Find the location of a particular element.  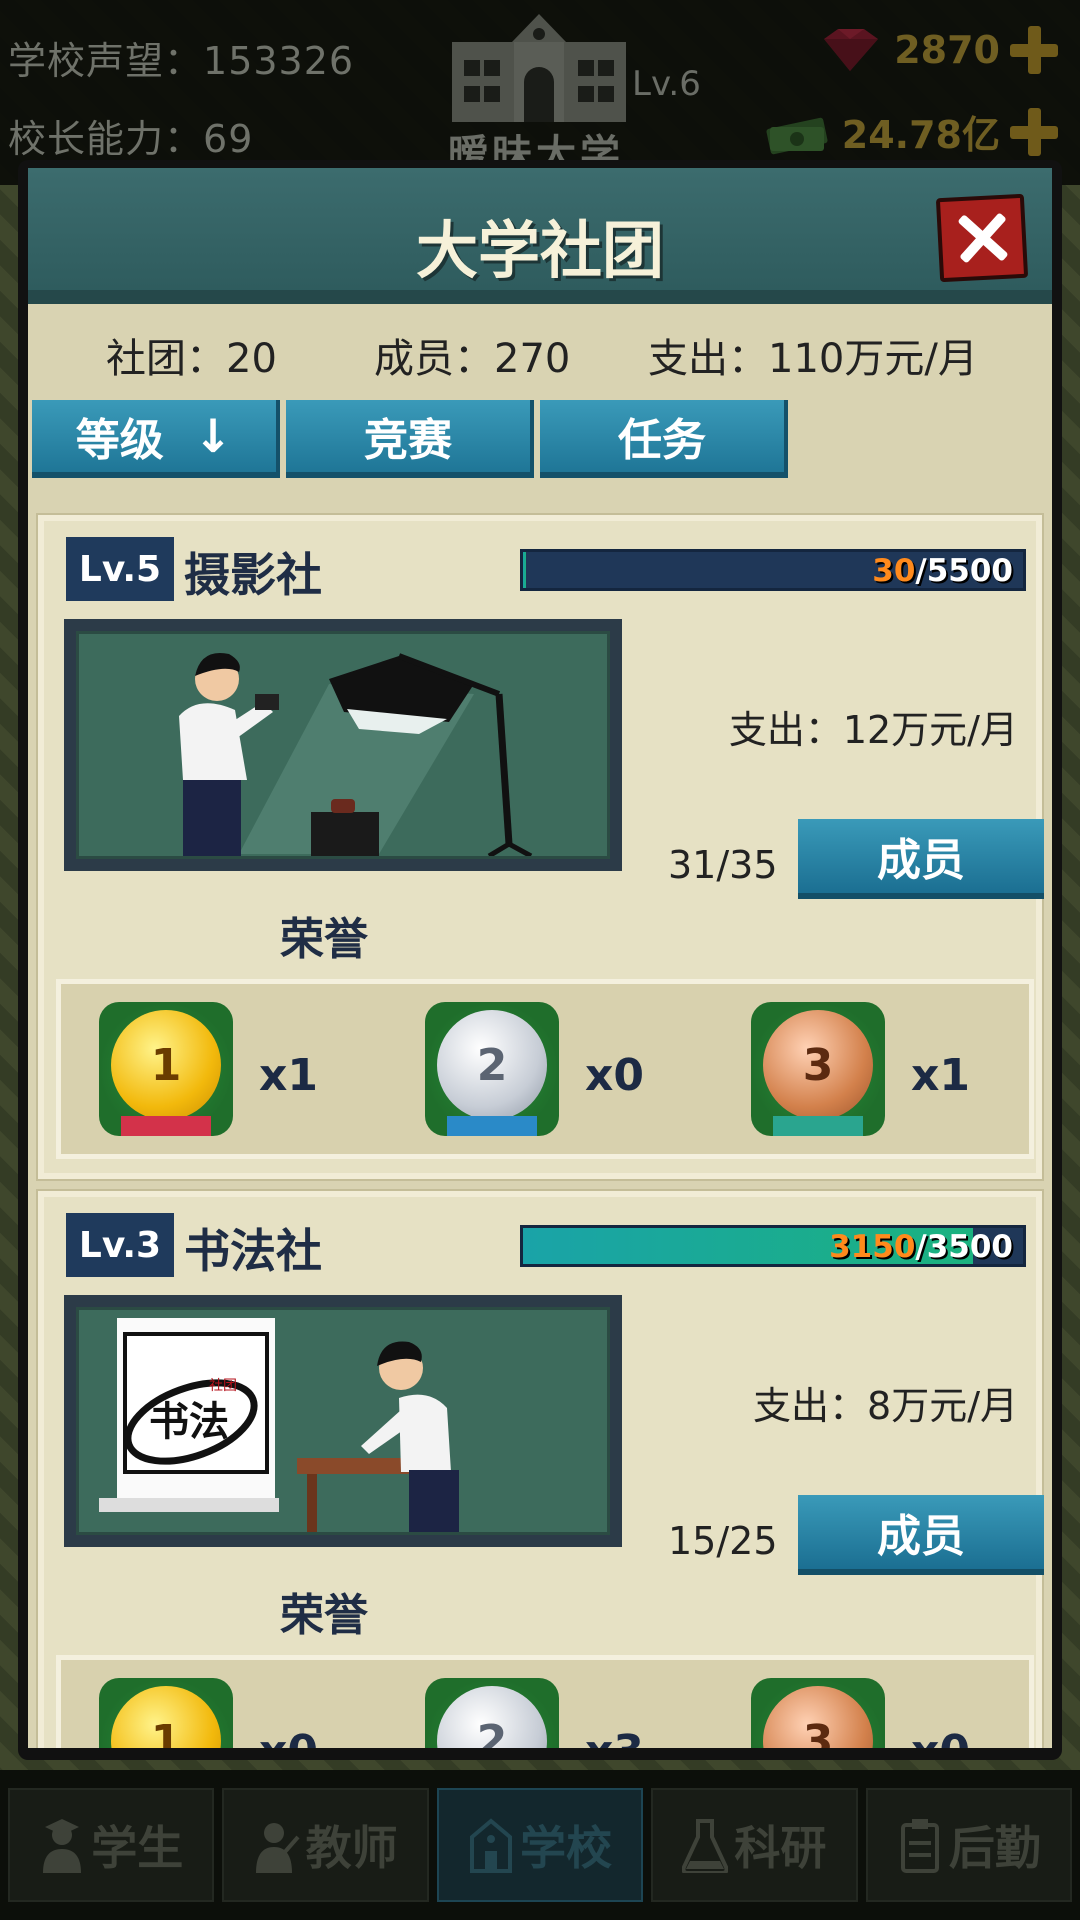

principal-ability: 校长能力：69 is located at coordinates (130, 135).